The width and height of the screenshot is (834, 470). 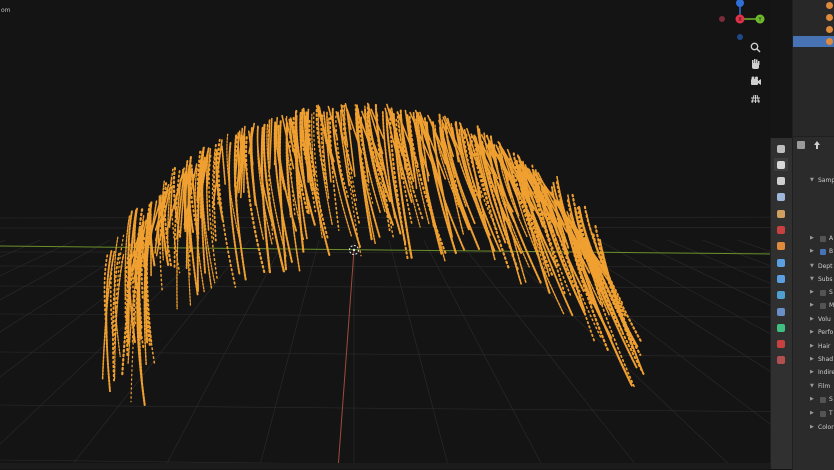 What do you see at coordinates (740, 37) in the screenshot?
I see `gizmo-neg-z-handle` at bounding box center [740, 37].